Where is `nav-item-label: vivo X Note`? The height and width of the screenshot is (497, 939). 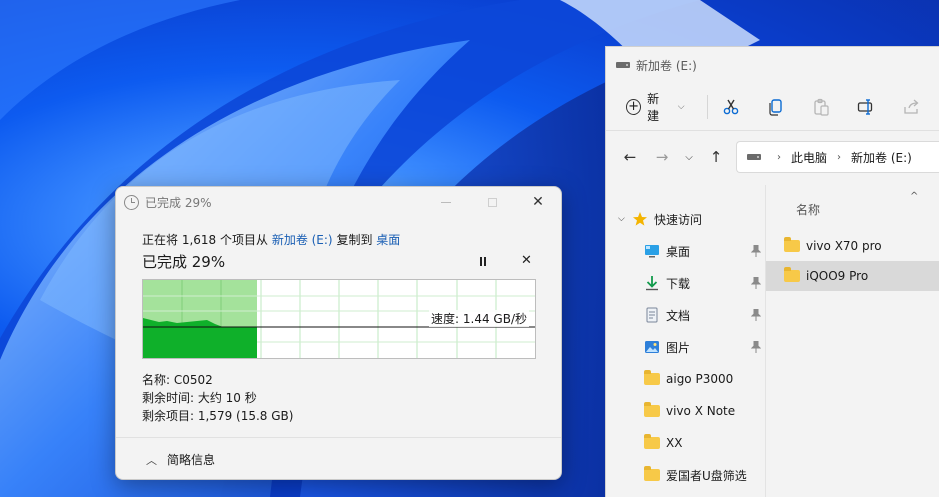 nav-item-label: vivo X Note is located at coordinates (701, 411).